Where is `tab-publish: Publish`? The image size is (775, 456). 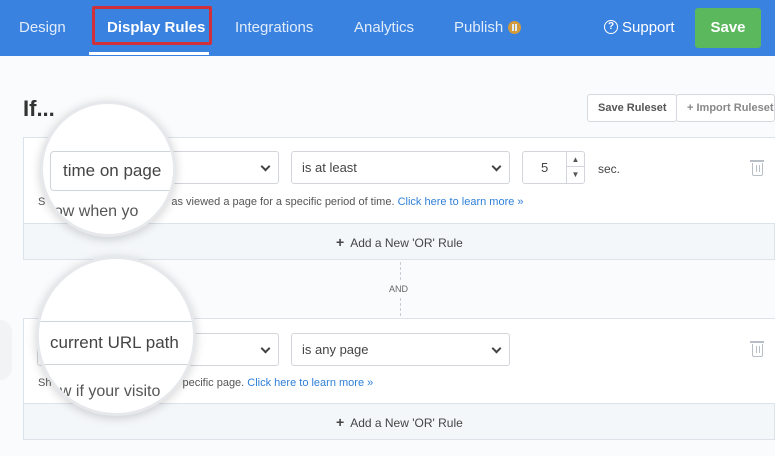
tab-publish: Publish is located at coordinates (488, 28).